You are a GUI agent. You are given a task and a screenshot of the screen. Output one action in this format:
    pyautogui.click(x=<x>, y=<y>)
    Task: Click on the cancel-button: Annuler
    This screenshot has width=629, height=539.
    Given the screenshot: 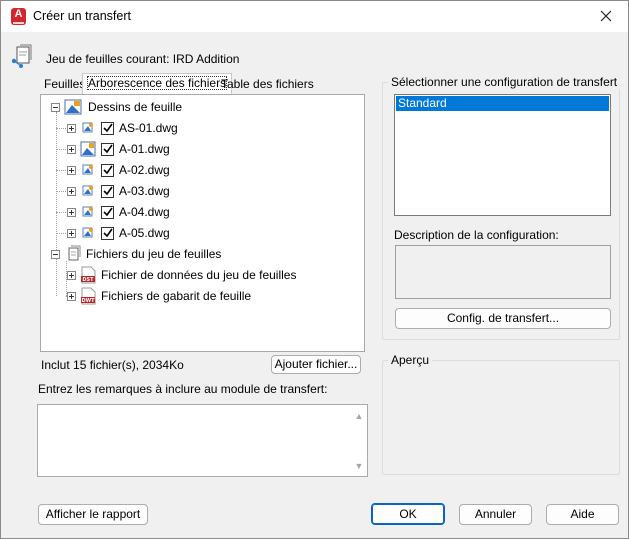 What is the action you would take?
    pyautogui.click(x=495, y=514)
    